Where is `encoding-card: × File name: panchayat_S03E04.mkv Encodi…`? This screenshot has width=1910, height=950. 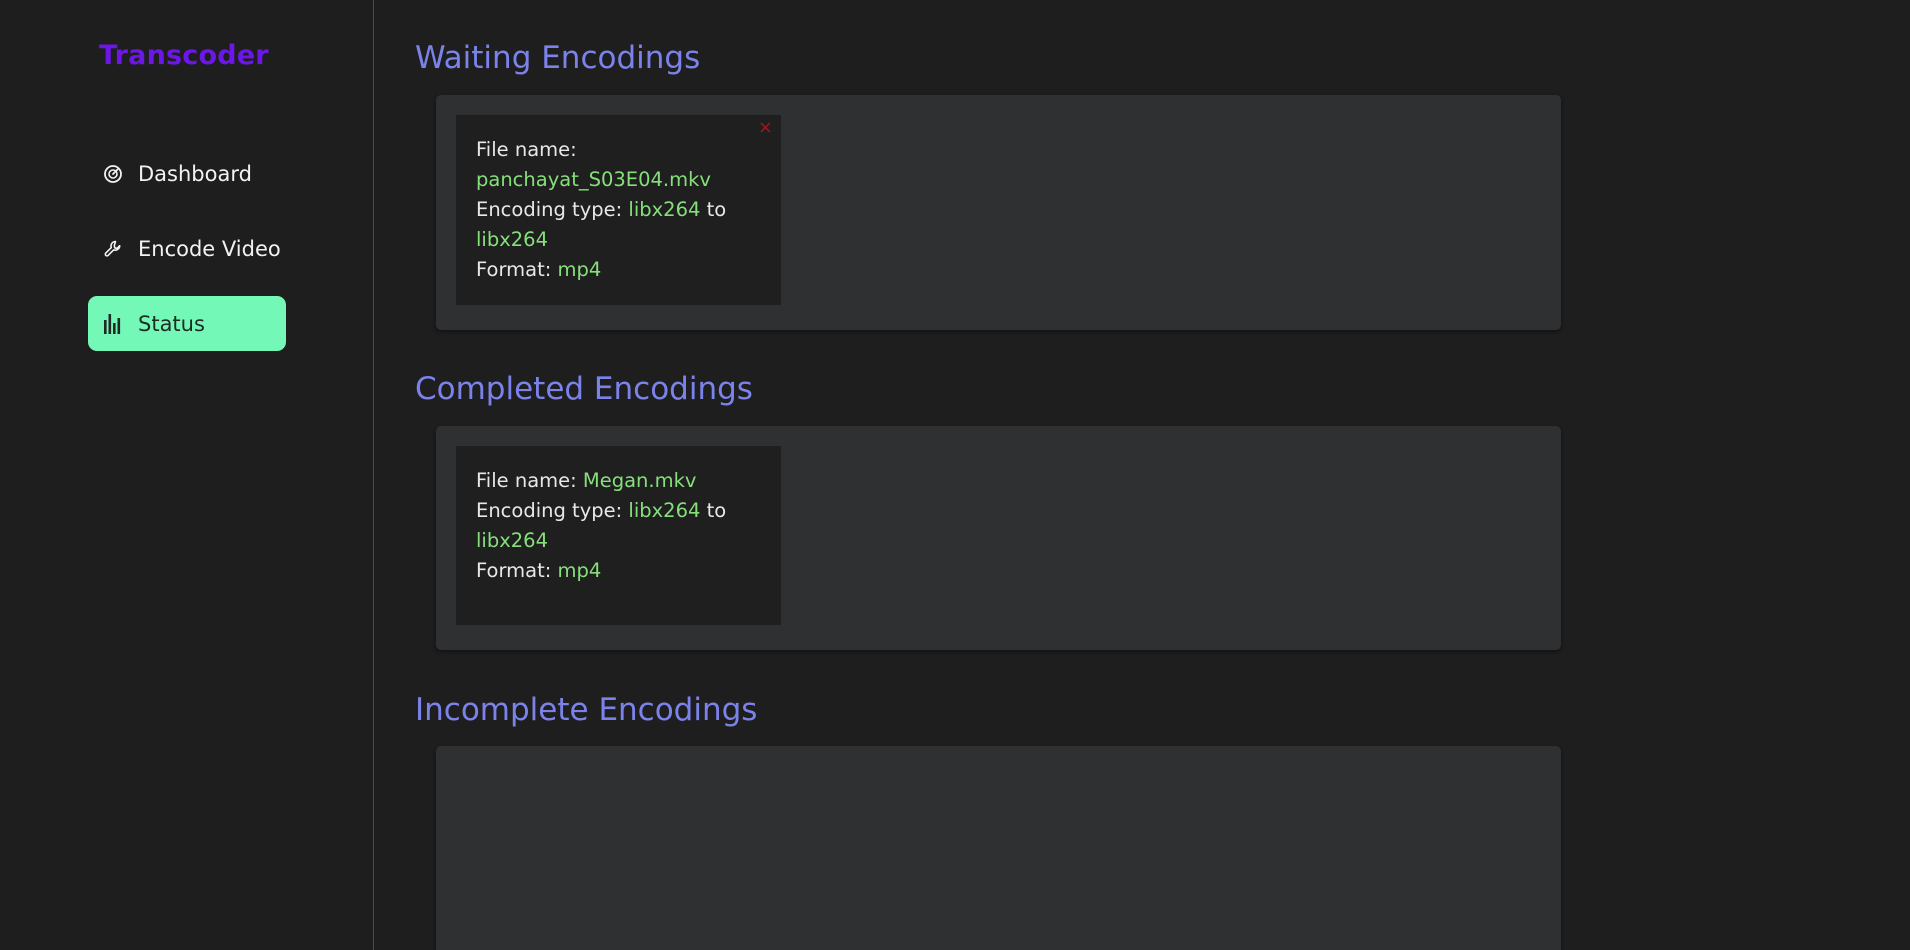
encoding-card: × File name: panchayat_S03E04.mkv Encodi… is located at coordinates (618, 210).